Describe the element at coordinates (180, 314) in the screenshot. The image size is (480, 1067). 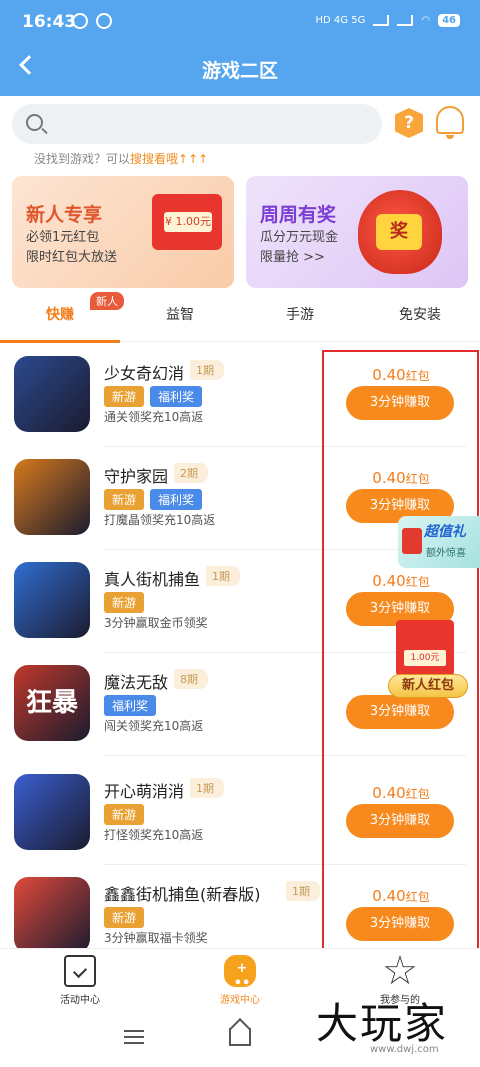
I see `tab-yizhi: 益智` at that location.